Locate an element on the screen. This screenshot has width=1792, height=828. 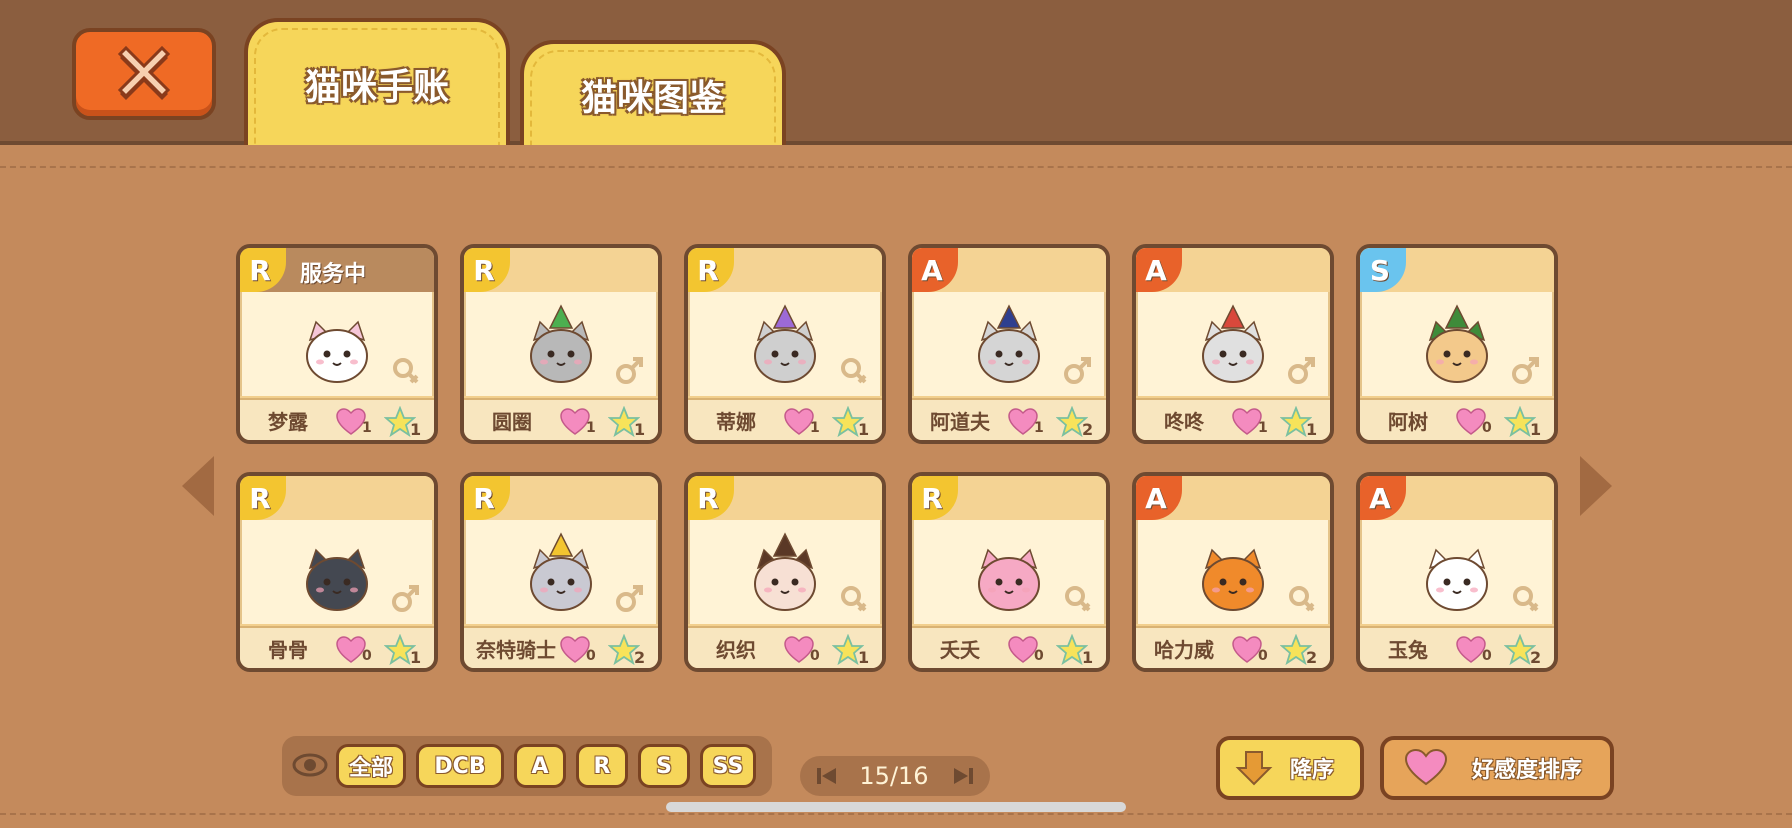
gray-cat-purple-hat-icon is located at coordinates (785, 343).